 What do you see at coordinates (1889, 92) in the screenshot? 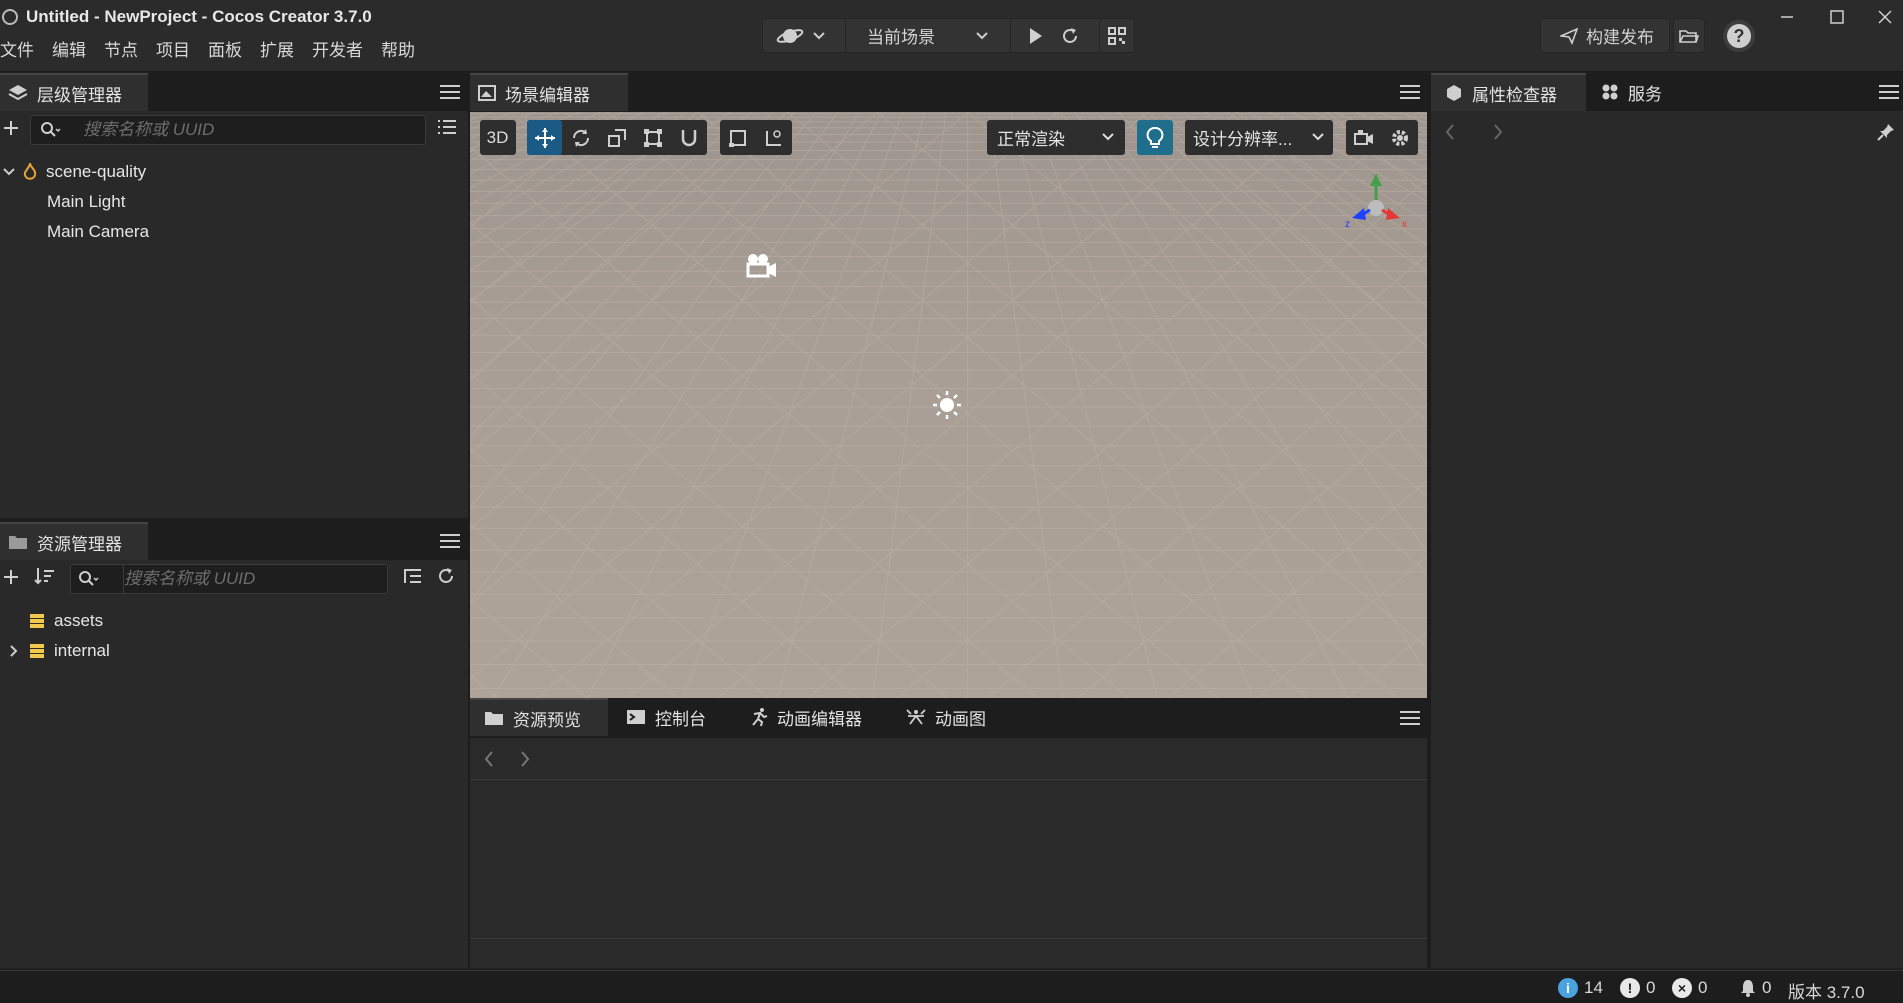
I see `inspector-menu-button` at bounding box center [1889, 92].